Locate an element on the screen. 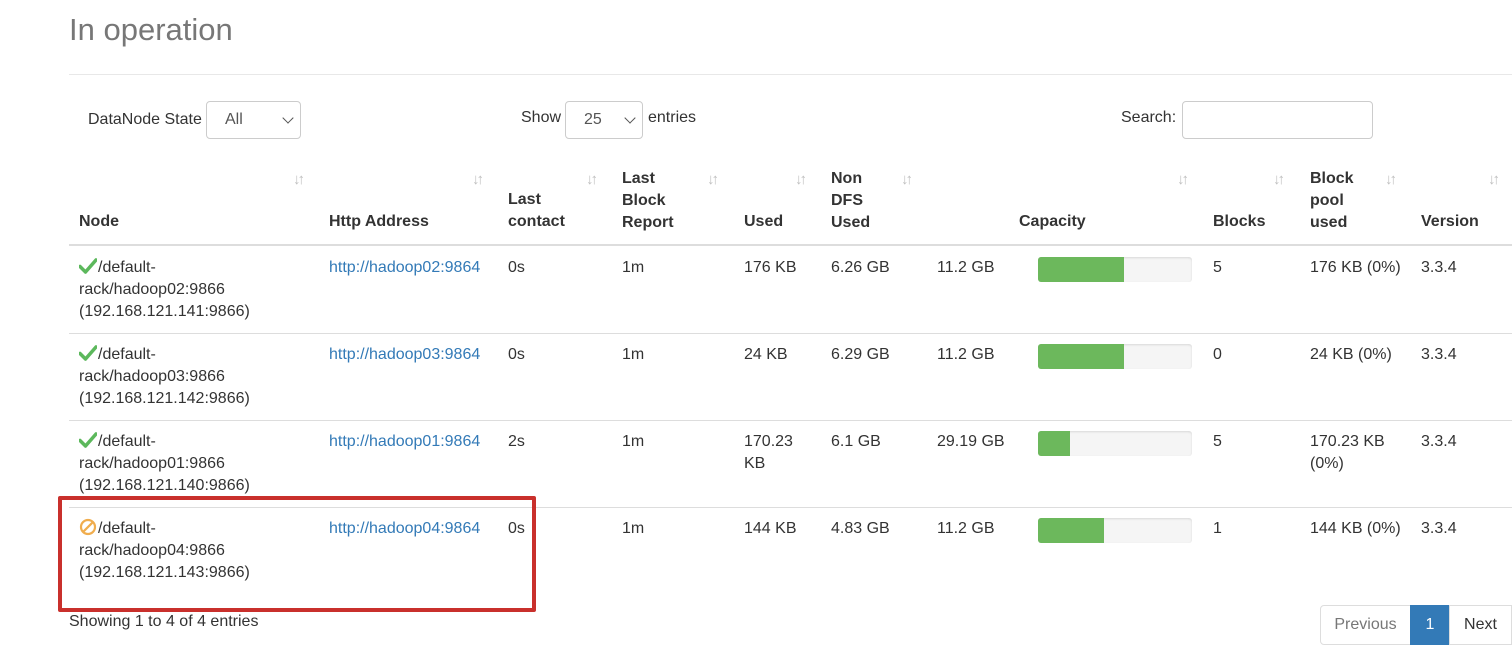 The width and height of the screenshot is (1512, 670). block-pool-used: 144 KB (0%) is located at coordinates (1355, 528).